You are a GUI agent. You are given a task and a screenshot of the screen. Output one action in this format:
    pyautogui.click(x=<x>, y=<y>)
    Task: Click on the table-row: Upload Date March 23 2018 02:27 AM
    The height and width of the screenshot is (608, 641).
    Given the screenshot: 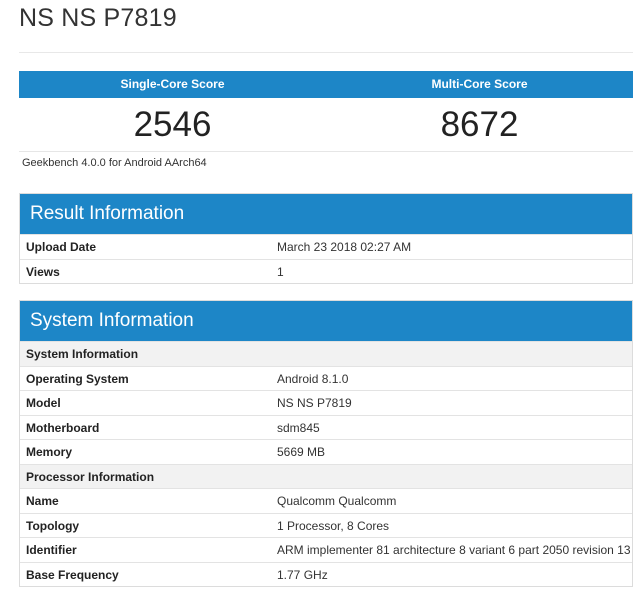 What is the action you would take?
    pyautogui.click(x=326, y=246)
    